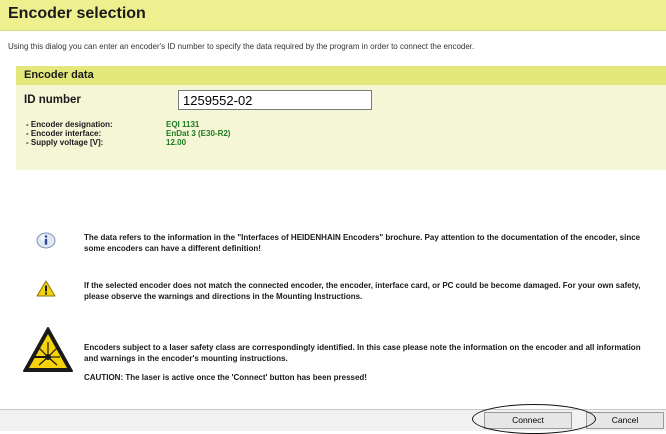  Describe the element at coordinates (52, 100) in the screenshot. I see `id-number-label: ID number` at that location.